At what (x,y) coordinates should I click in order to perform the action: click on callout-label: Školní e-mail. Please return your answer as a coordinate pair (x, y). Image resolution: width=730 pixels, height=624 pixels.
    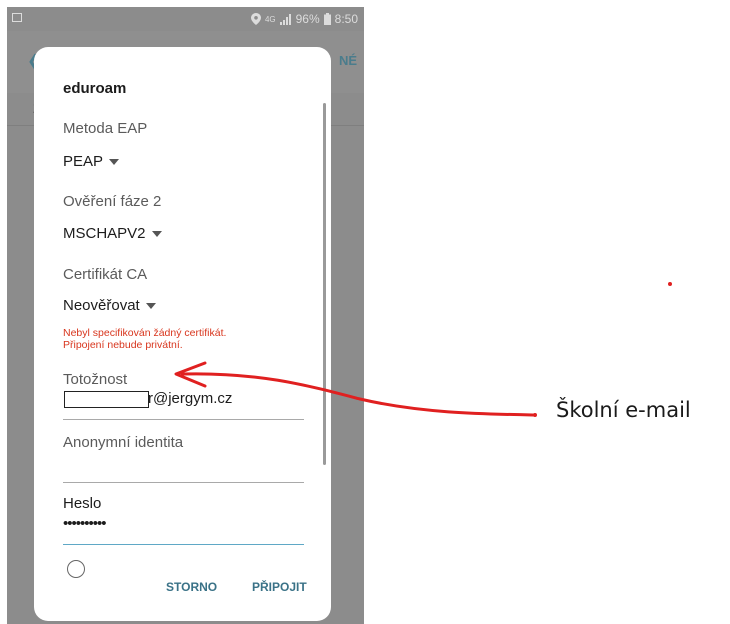
    Looking at the image, I should click on (623, 410).